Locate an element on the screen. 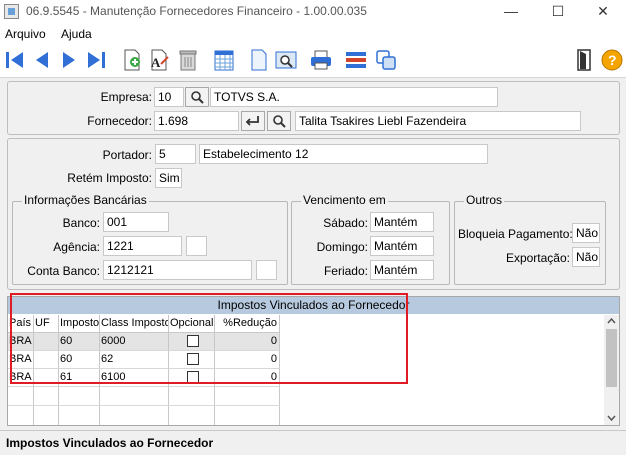  empresa-code-field: 10 is located at coordinates (169, 97).